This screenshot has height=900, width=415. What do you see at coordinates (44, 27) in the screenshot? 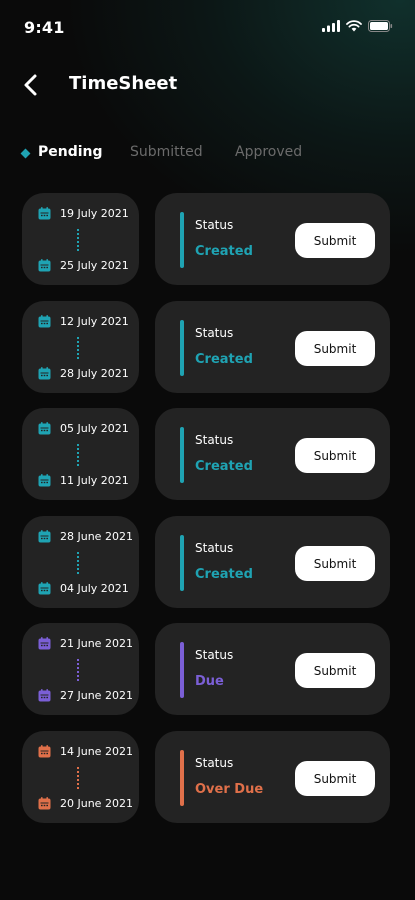
I see `status-time: 9:41` at bounding box center [44, 27].